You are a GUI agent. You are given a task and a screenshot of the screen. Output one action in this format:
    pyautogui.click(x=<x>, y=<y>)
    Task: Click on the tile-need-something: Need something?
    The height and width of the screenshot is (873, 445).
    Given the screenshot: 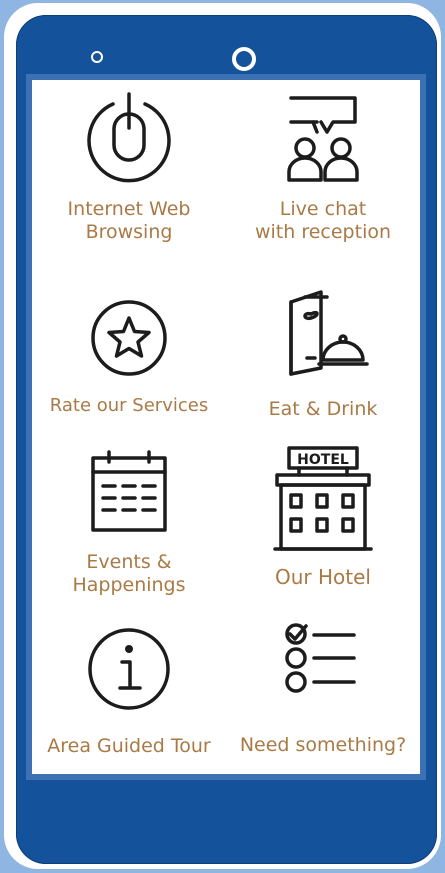 What is the action you would take?
    pyautogui.click(x=323, y=700)
    